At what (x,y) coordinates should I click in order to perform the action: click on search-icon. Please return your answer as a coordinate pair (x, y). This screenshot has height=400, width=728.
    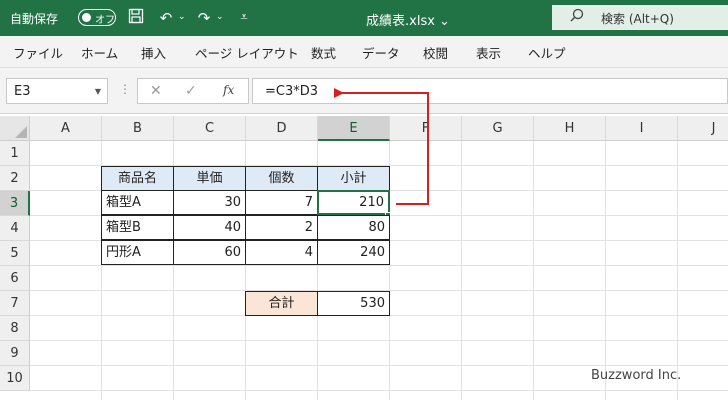
    Looking at the image, I should click on (577, 17).